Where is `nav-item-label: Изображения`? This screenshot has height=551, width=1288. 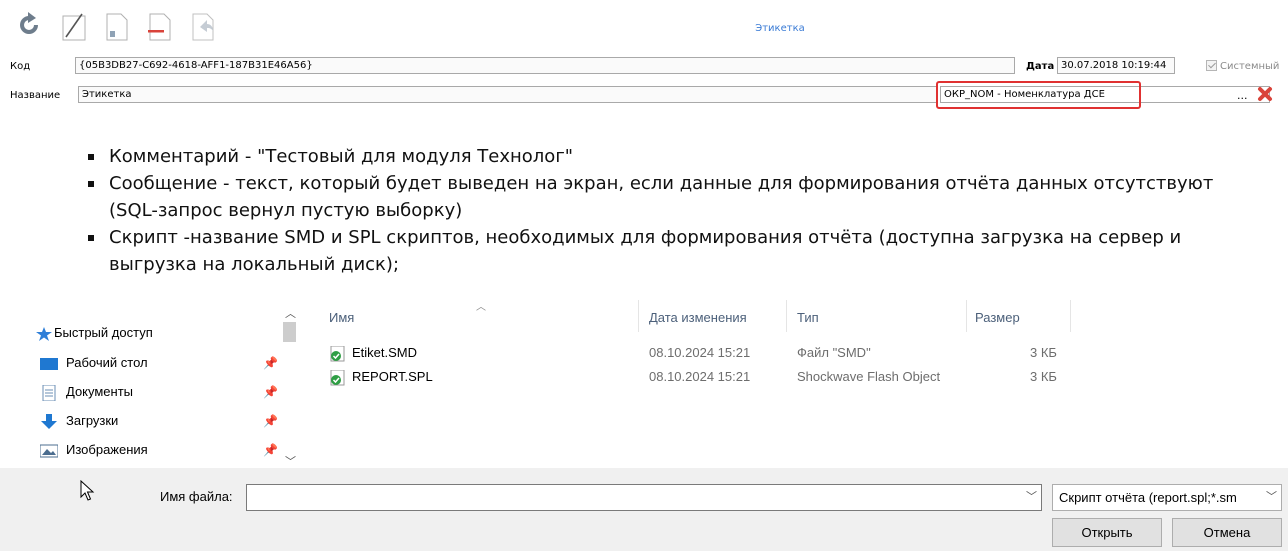 nav-item-label: Изображения is located at coordinates (107, 449).